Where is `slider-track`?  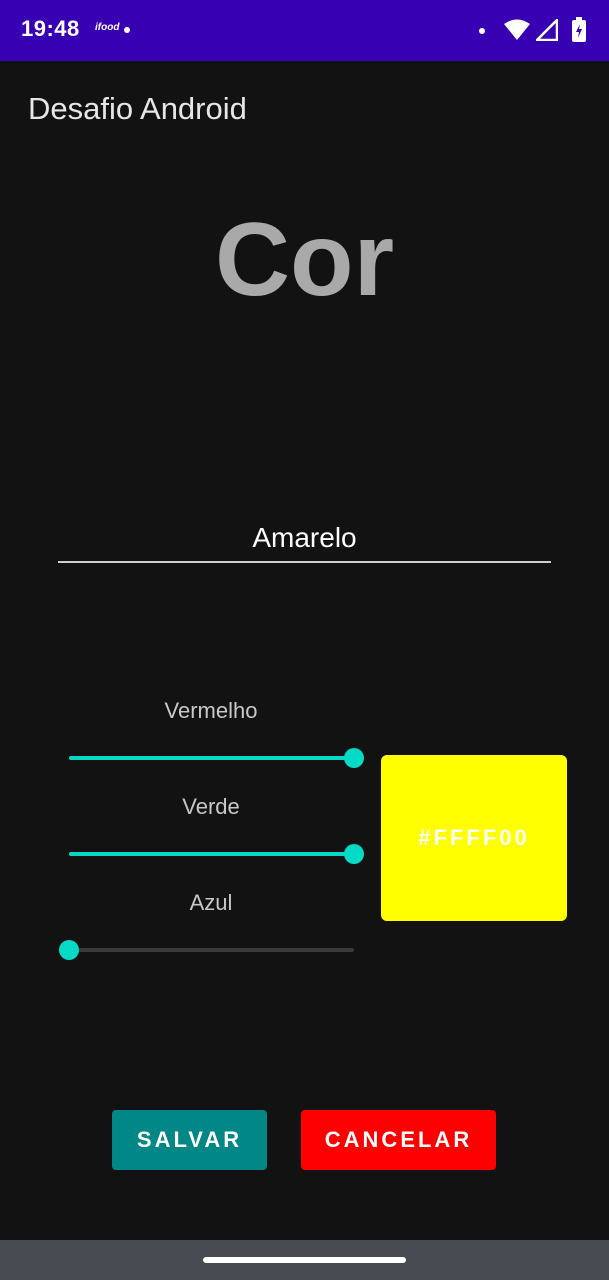
slider-track is located at coordinates (211, 950).